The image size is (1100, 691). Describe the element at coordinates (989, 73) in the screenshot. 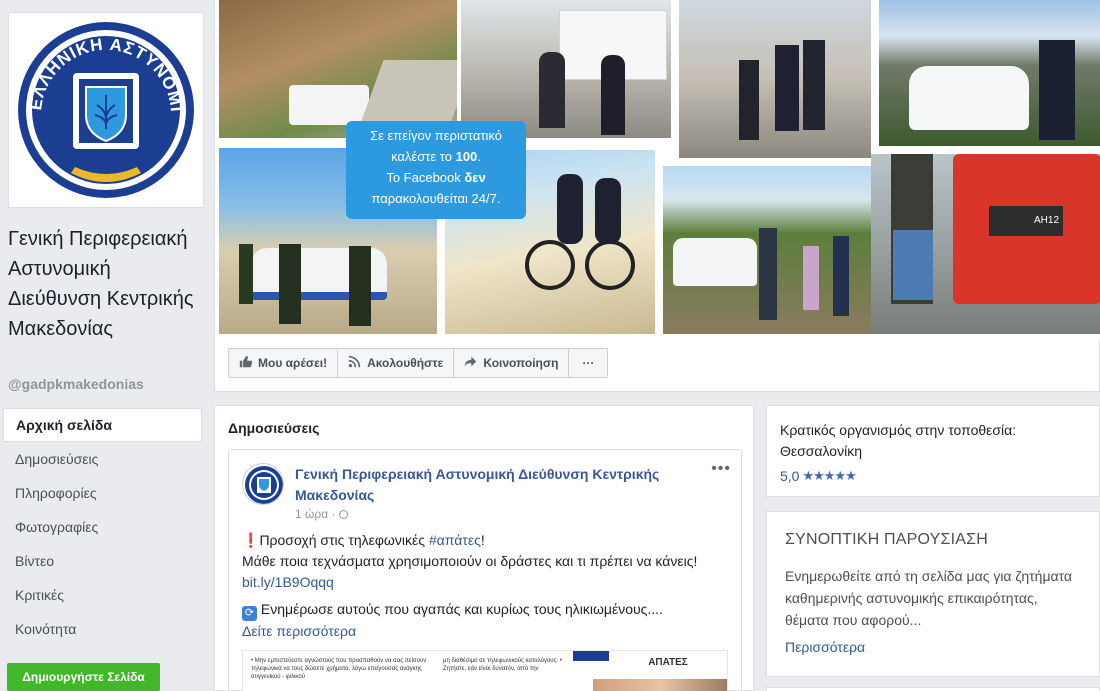

I see `cover-tile-mountain` at that location.